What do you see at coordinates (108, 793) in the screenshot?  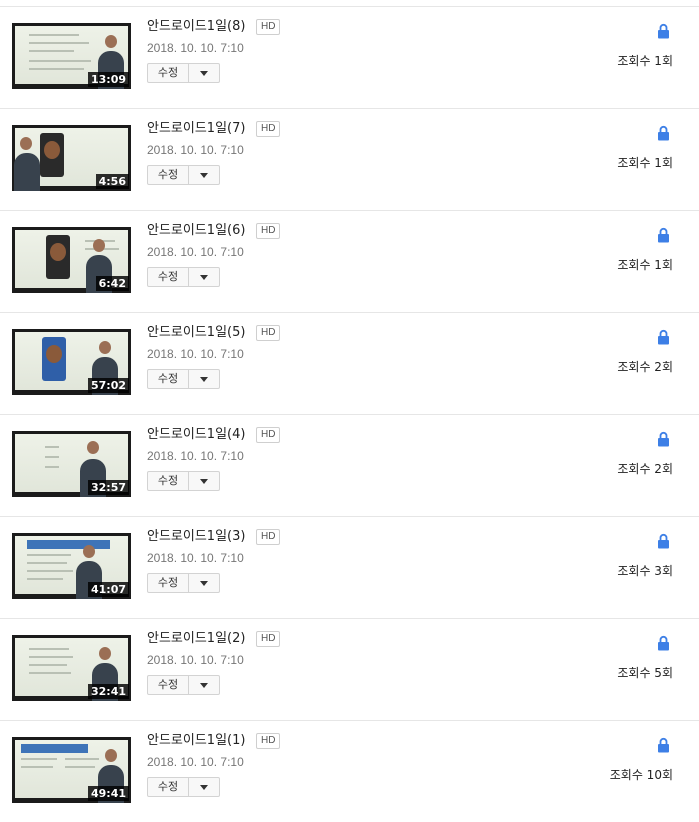 I see `duration-badge: 49:41` at bounding box center [108, 793].